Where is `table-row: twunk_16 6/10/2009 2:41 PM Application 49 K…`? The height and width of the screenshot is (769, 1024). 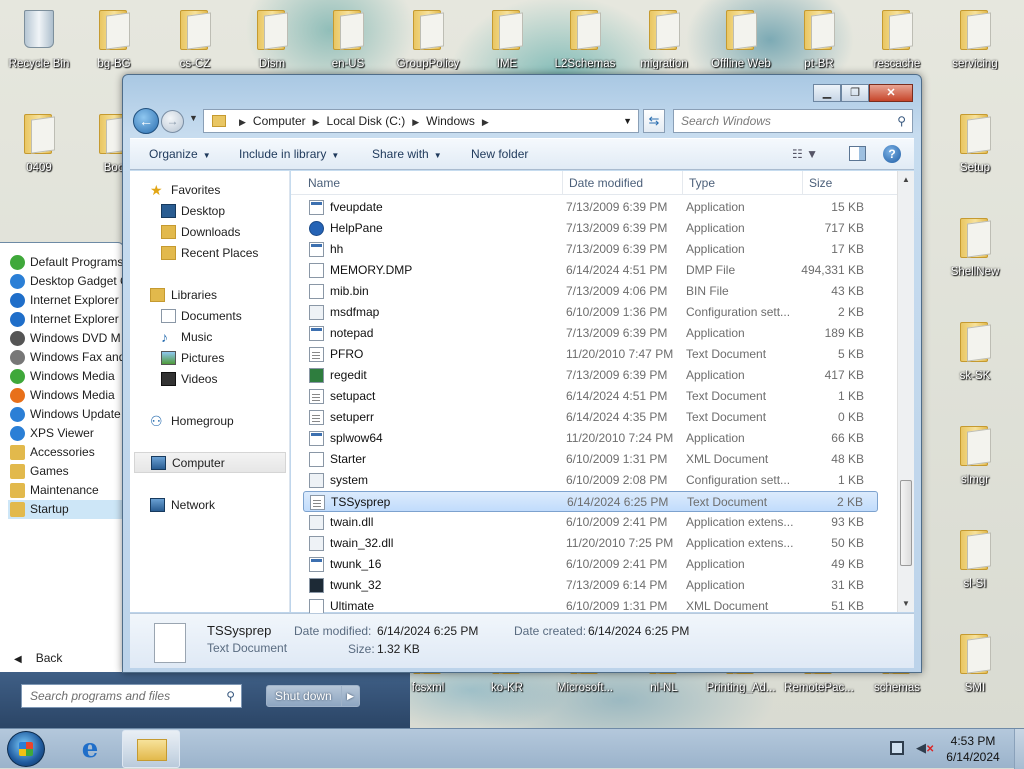 table-row: twunk_16 6/10/2009 2:41 PM Application 49 K… is located at coordinates (590, 564).